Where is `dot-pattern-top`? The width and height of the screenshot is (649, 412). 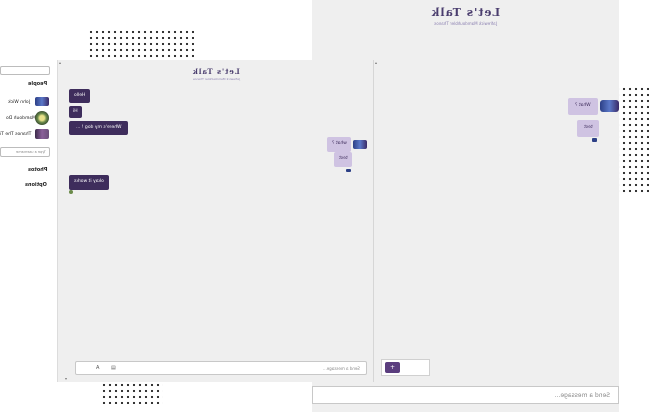 dot-pattern-top is located at coordinates (141, 45).